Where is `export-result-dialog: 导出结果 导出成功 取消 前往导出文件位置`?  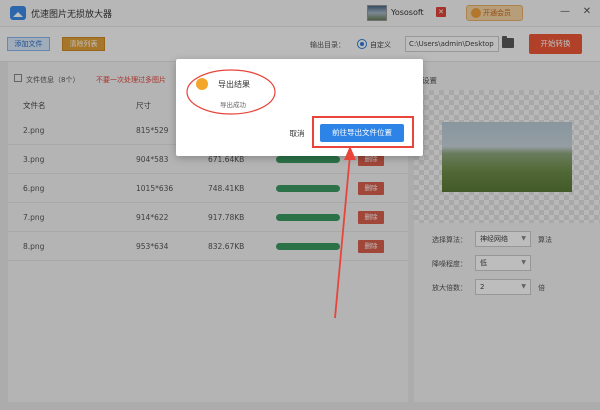
export-result-dialog: 导出结果 导出成功 取消 前往导出文件位置 is located at coordinates (299, 107).